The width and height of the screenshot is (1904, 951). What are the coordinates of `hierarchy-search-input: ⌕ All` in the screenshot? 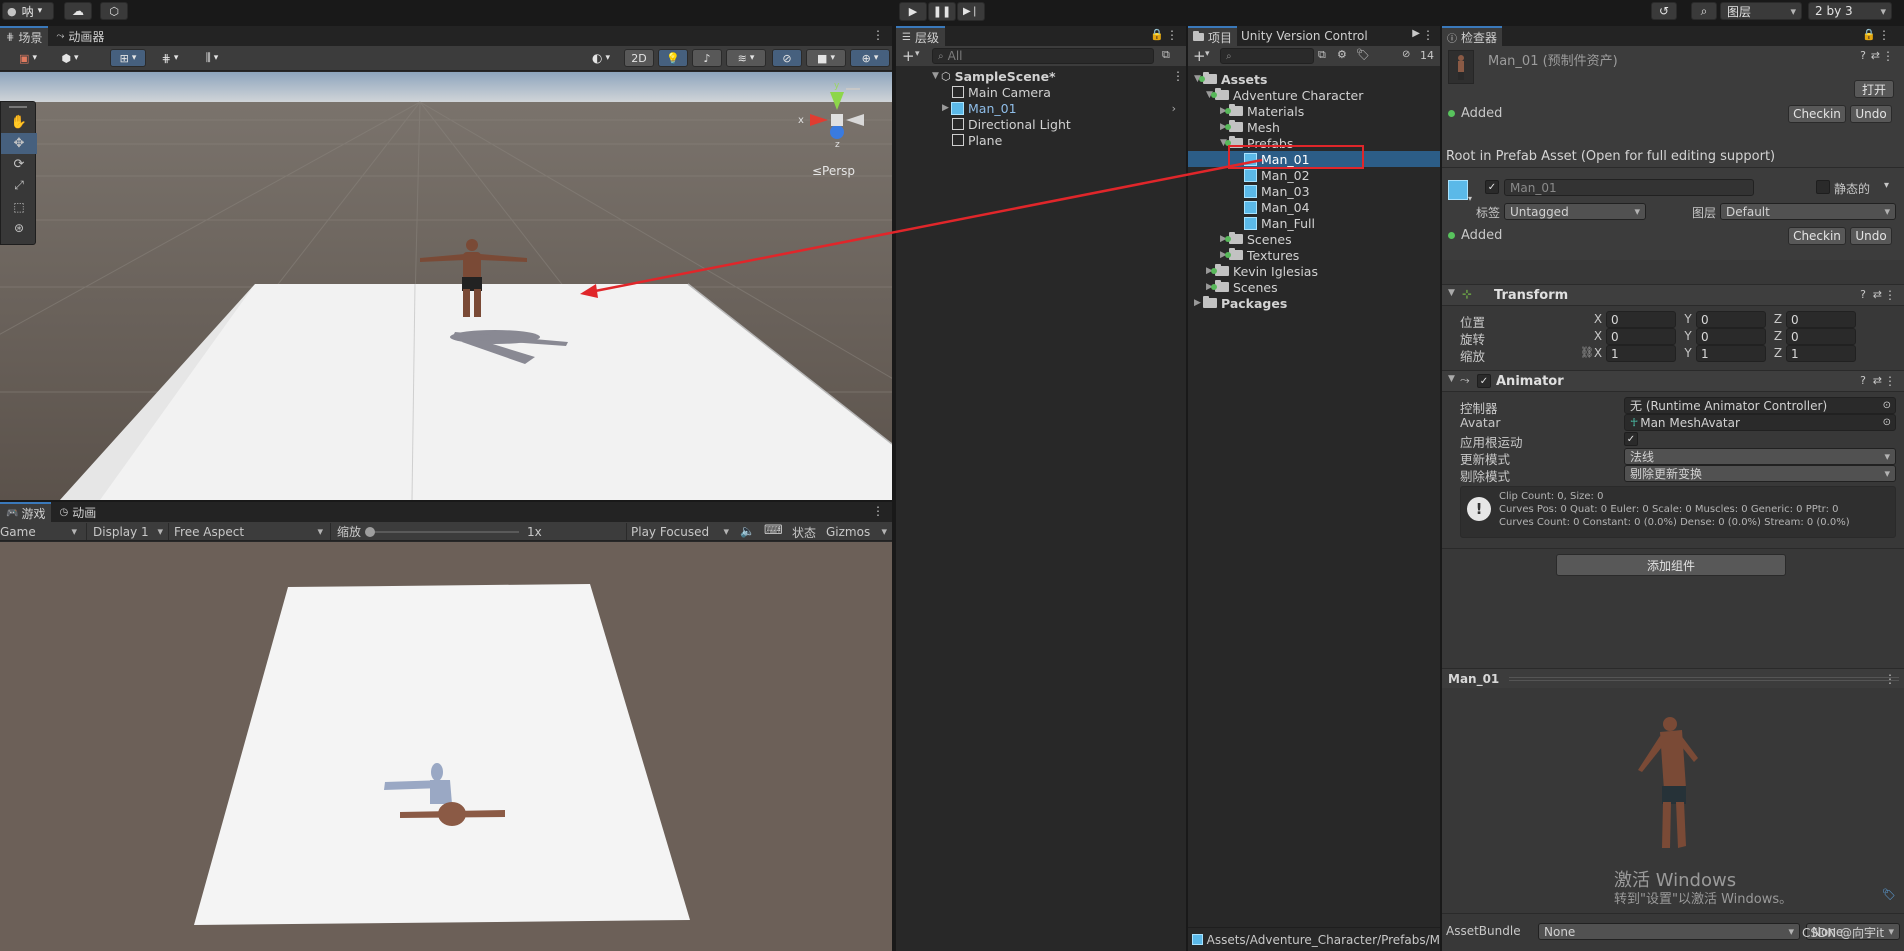 It's located at (1043, 56).